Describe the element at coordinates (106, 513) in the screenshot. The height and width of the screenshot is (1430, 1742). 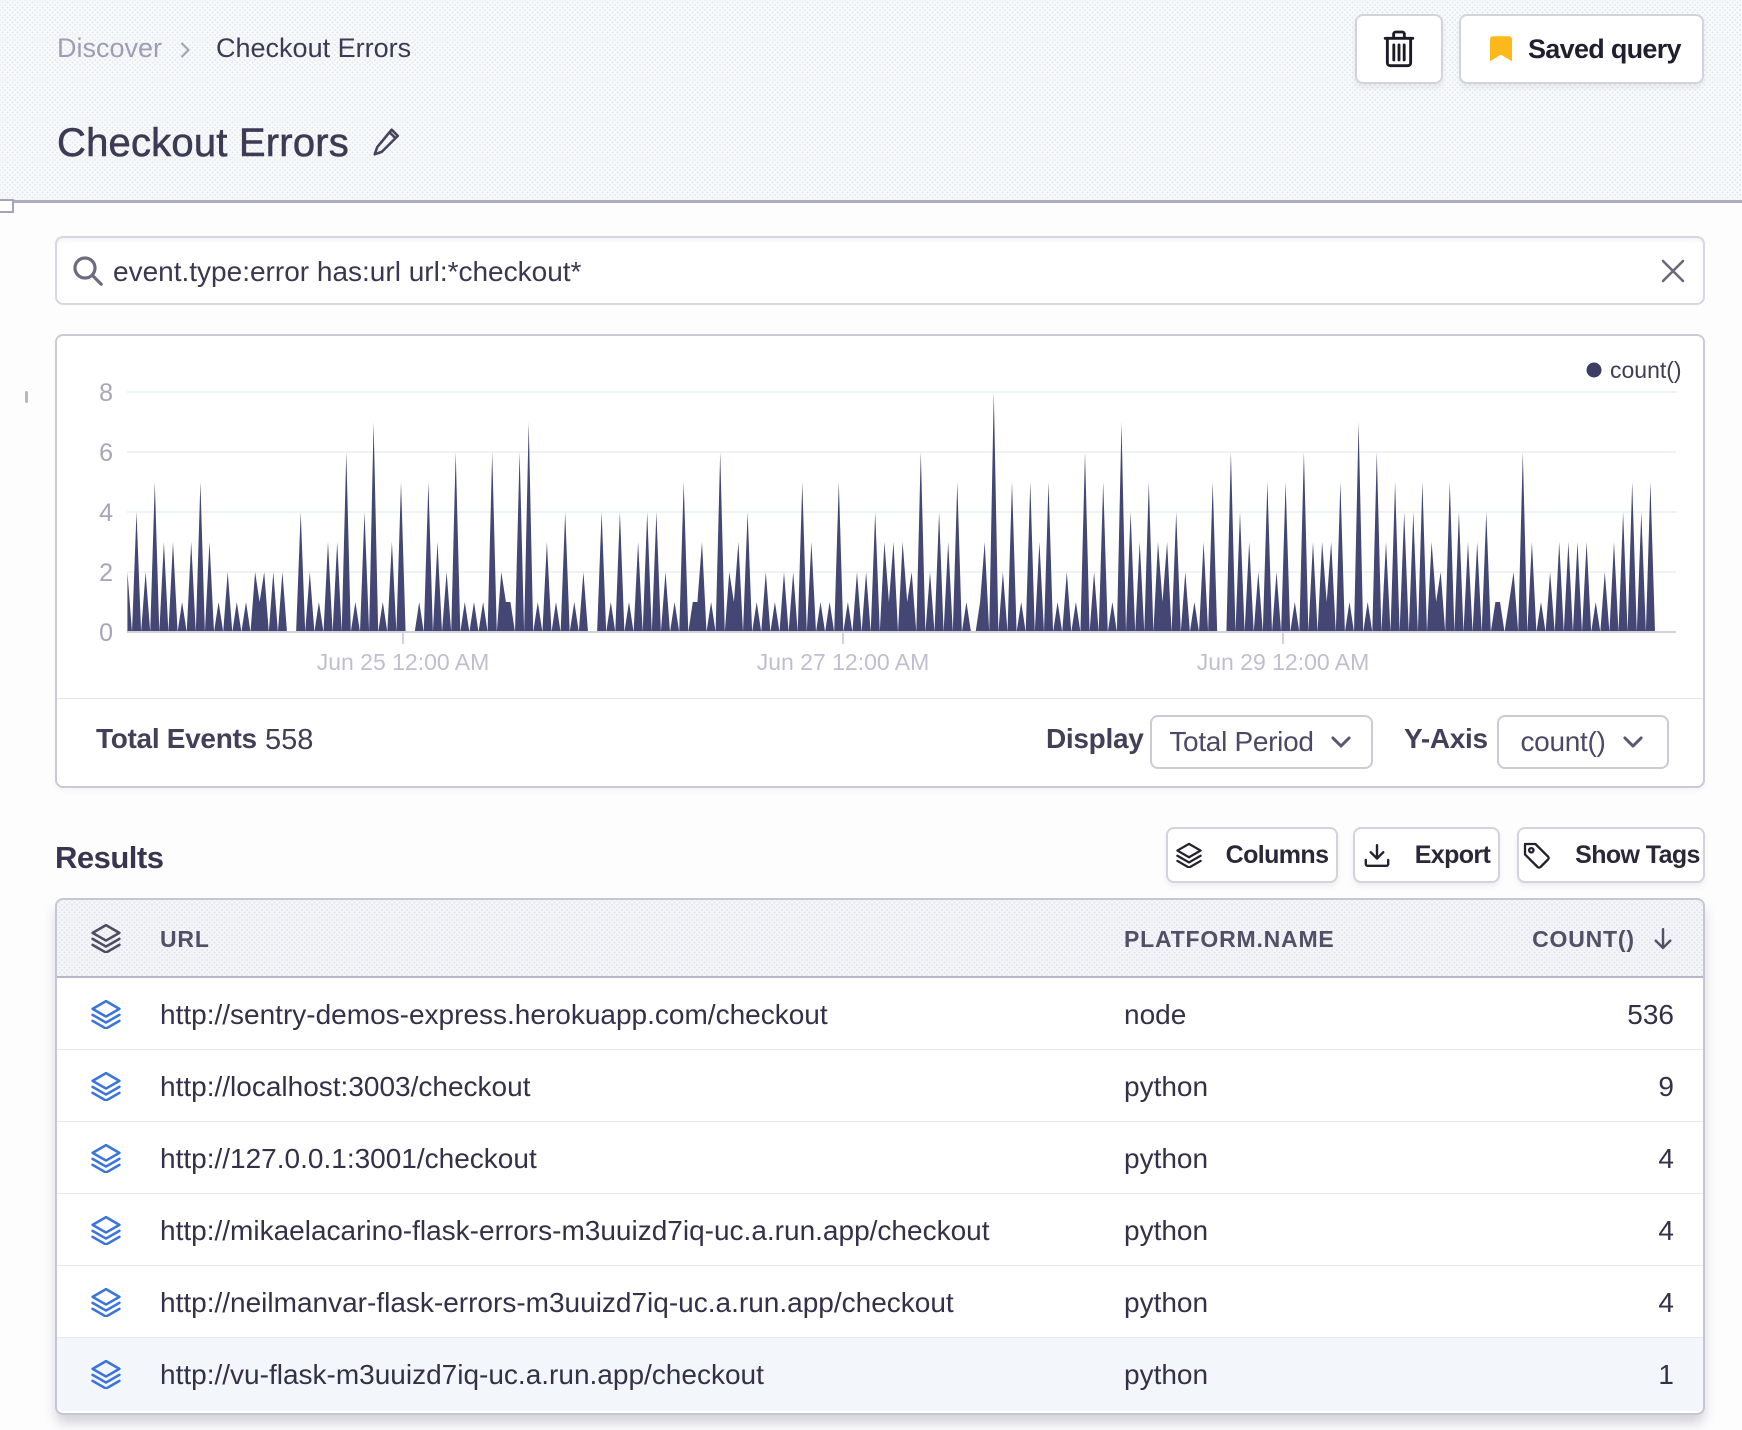
I see `svg-text: 4` at that location.